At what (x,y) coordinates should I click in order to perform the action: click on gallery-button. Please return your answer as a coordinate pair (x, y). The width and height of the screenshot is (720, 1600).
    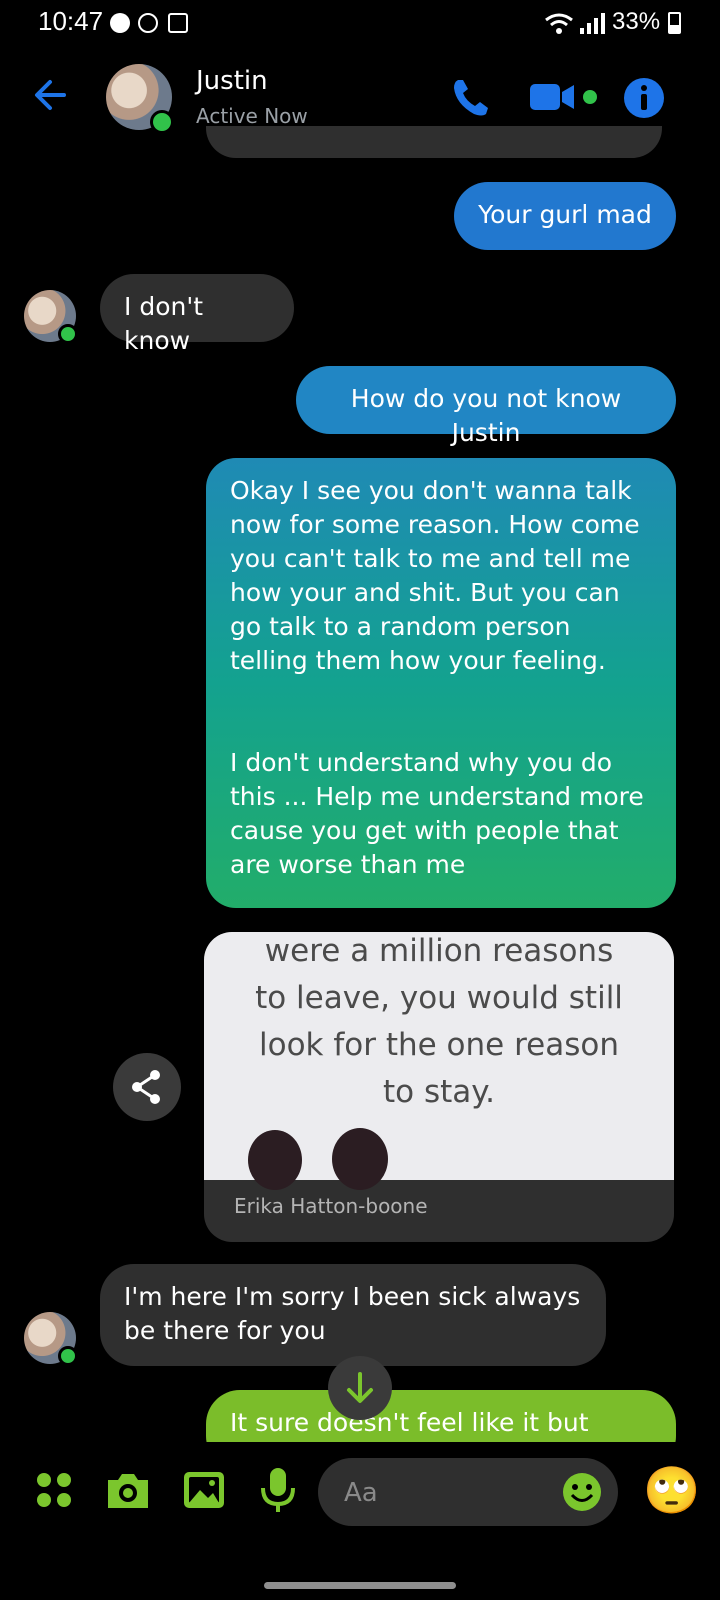
    Looking at the image, I should click on (204, 1490).